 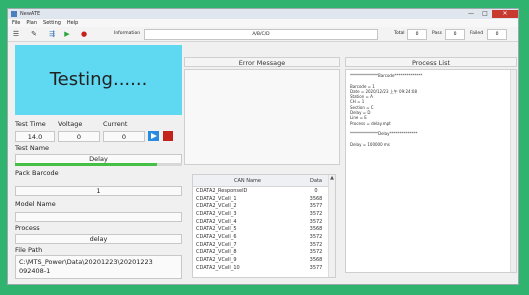 I want to click on play-button, so click(x=153, y=136).